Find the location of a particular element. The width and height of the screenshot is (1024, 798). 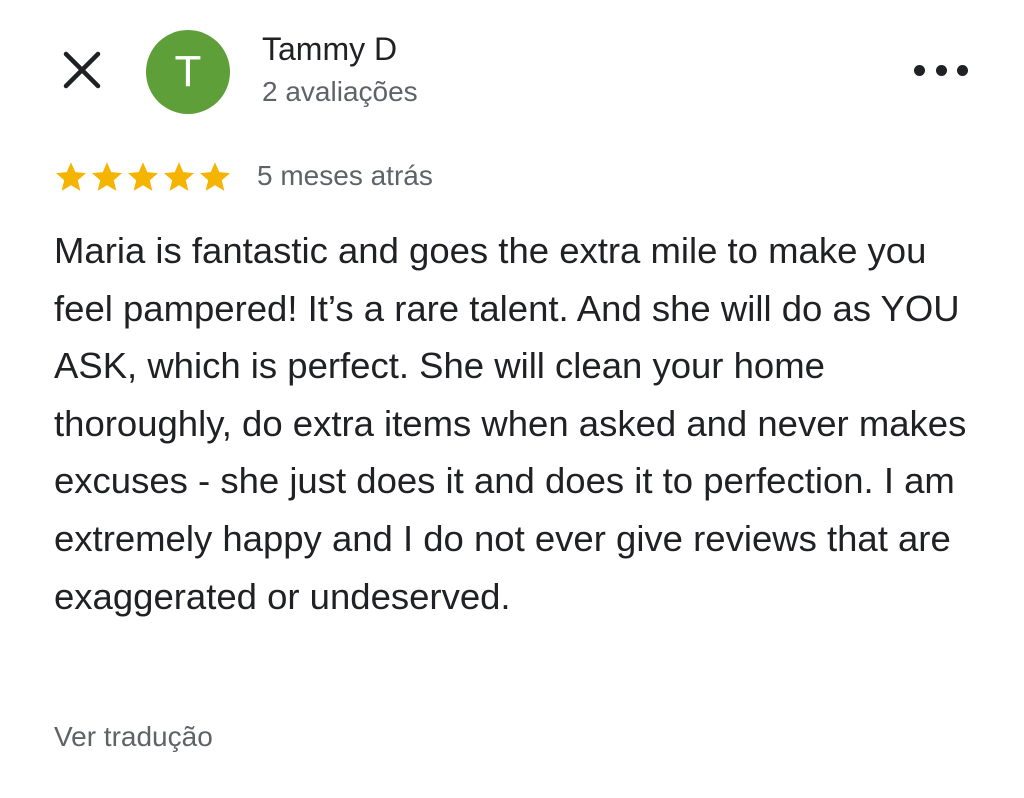

close-button is located at coordinates (82, 70).